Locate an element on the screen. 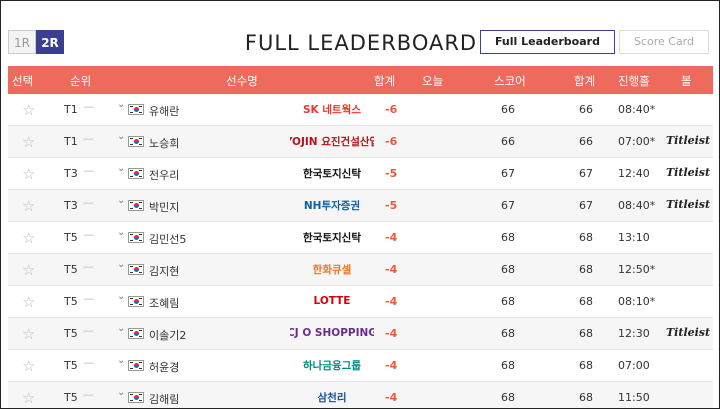 This screenshot has width=720, height=409. score-card-button: Score Card is located at coordinates (663, 42).